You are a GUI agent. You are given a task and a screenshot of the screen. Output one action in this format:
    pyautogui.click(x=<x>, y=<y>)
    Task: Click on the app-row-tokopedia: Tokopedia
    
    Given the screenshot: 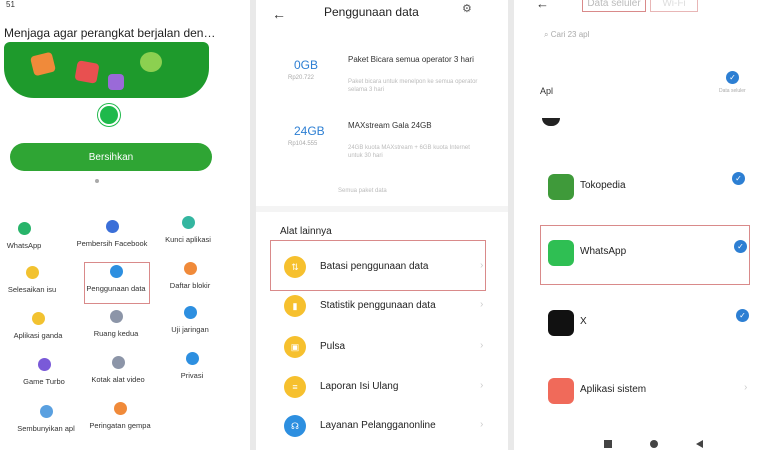 What is the action you would take?
    pyautogui.click(x=652, y=191)
    